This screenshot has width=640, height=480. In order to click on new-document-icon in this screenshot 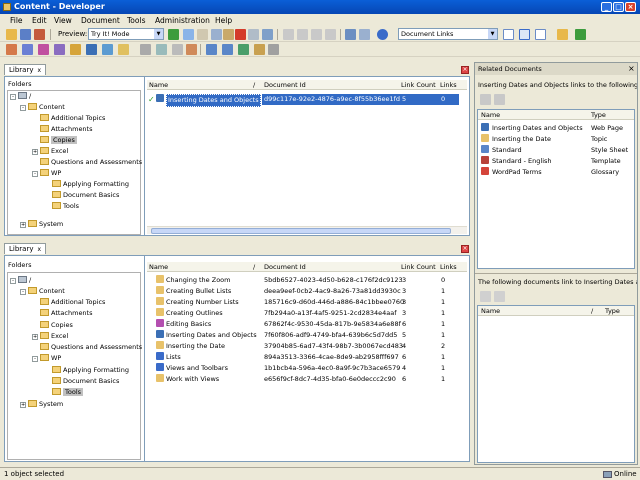, I will do `click(188, 34)`.